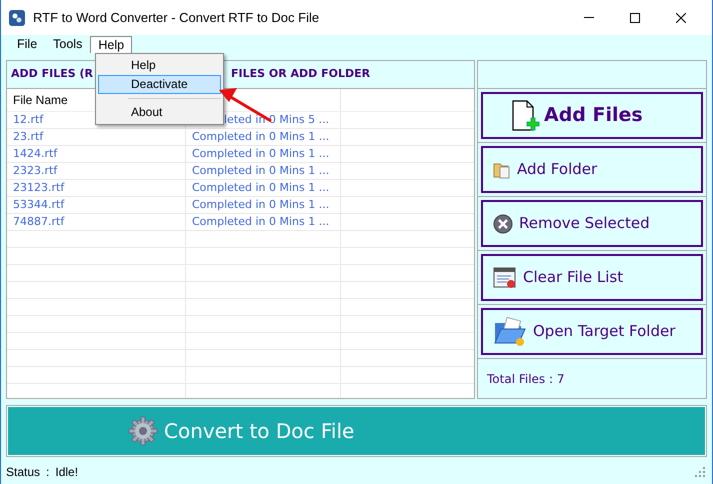  What do you see at coordinates (526, 116) in the screenshot?
I see `add-file-icon` at bounding box center [526, 116].